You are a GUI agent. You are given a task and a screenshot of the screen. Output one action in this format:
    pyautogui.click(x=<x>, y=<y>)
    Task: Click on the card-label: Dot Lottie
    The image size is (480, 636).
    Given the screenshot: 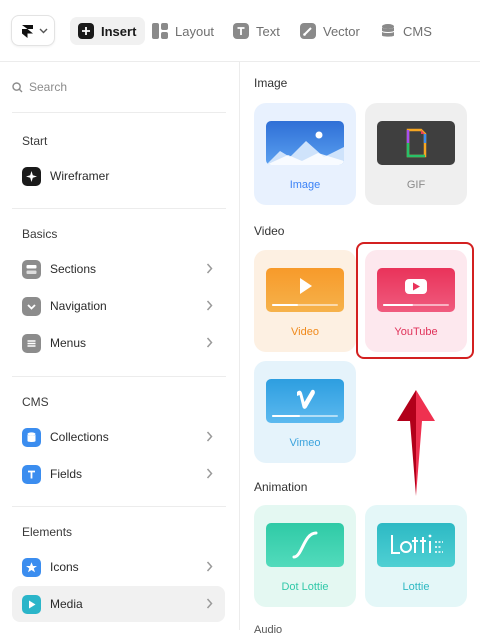 What is the action you would take?
    pyautogui.click(x=305, y=587)
    